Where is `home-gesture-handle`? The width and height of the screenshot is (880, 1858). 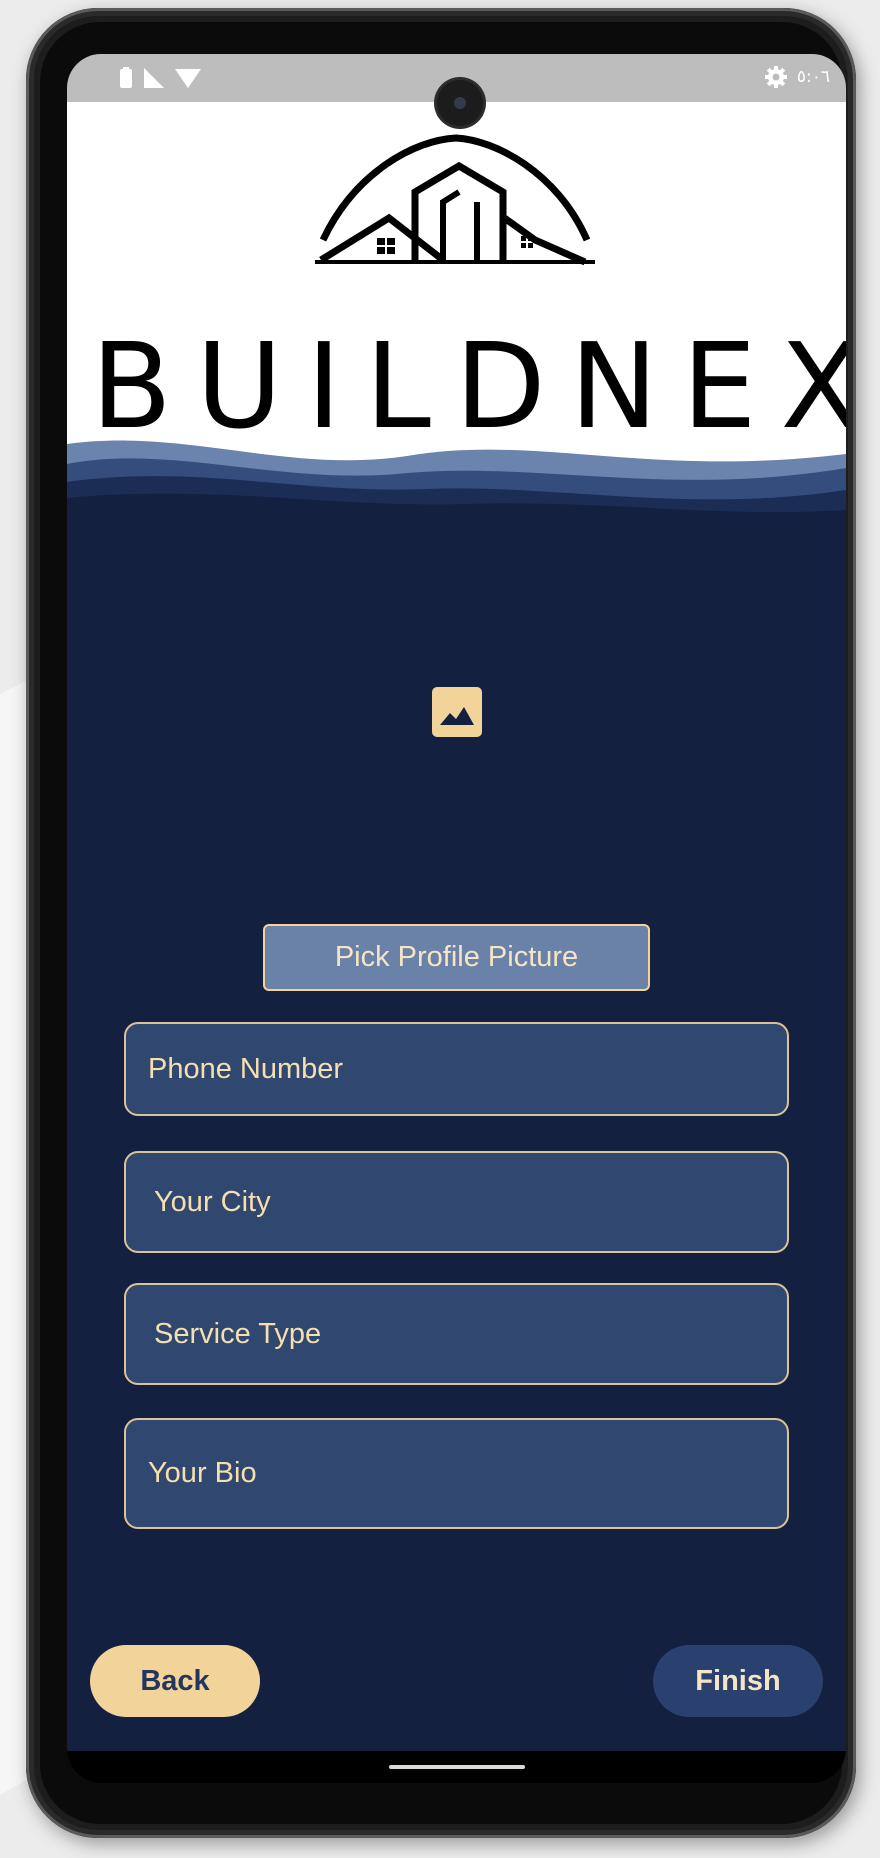 home-gesture-handle is located at coordinates (457, 1767).